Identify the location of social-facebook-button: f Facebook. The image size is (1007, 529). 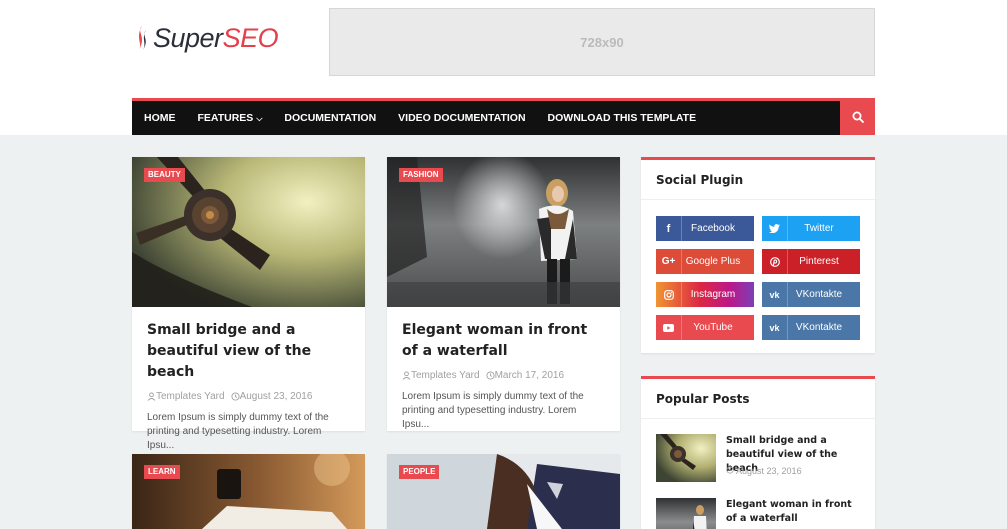
(705, 228).